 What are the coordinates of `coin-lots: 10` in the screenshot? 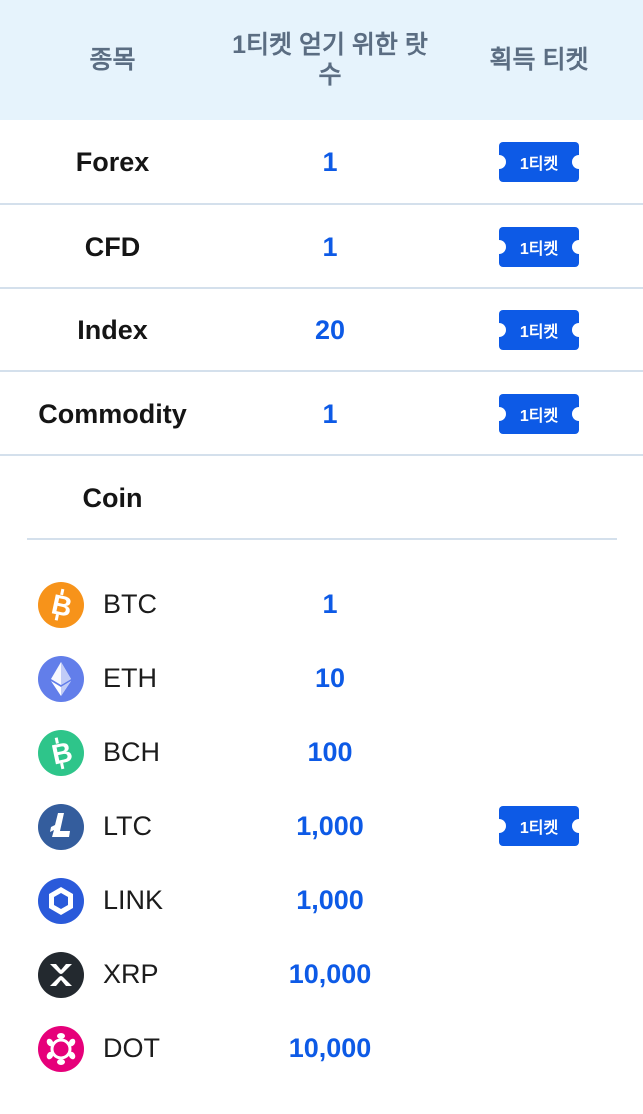 It's located at (330, 677).